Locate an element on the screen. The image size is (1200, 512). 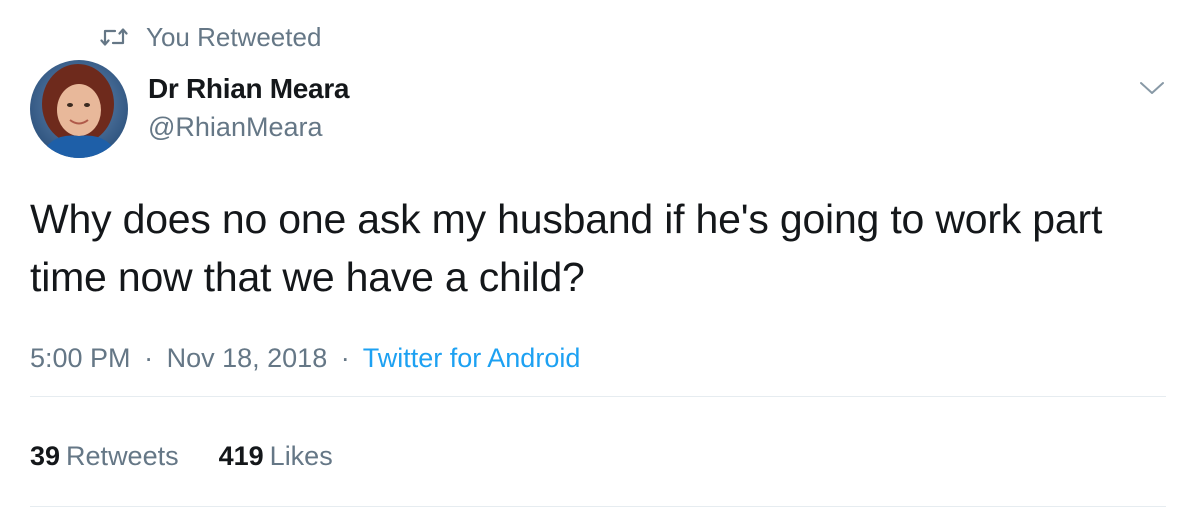
likes-count: 419 is located at coordinates (241, 456).